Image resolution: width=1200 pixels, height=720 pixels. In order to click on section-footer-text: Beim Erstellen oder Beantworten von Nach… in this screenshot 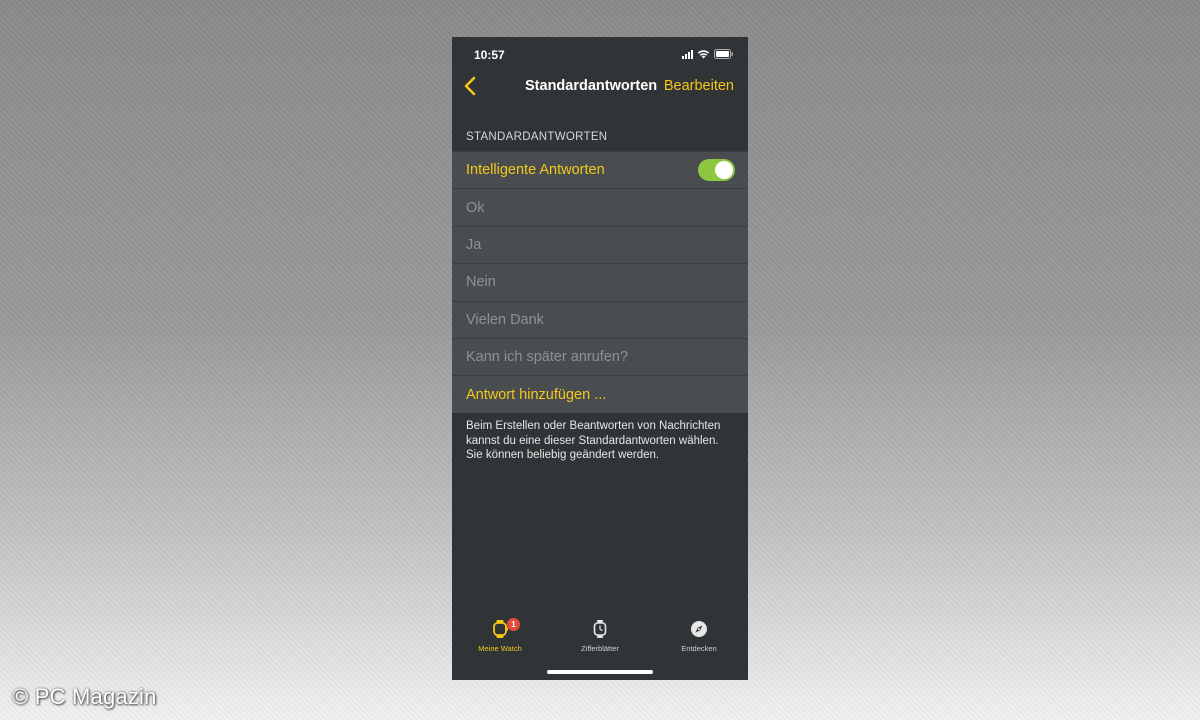, I will do `click(593, 440)`.